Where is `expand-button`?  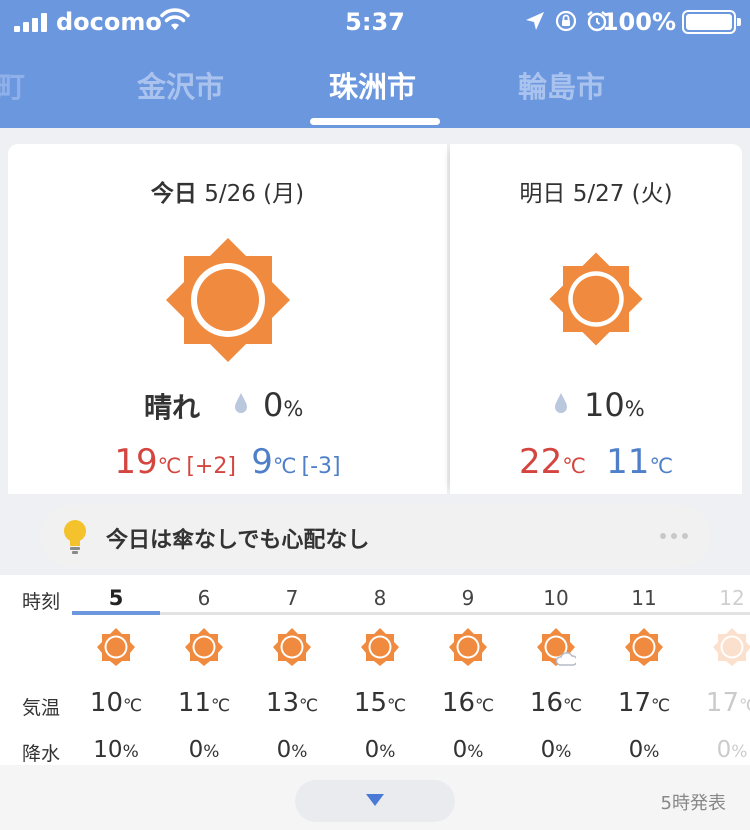 expand-button is located at coordinates (375, 801).